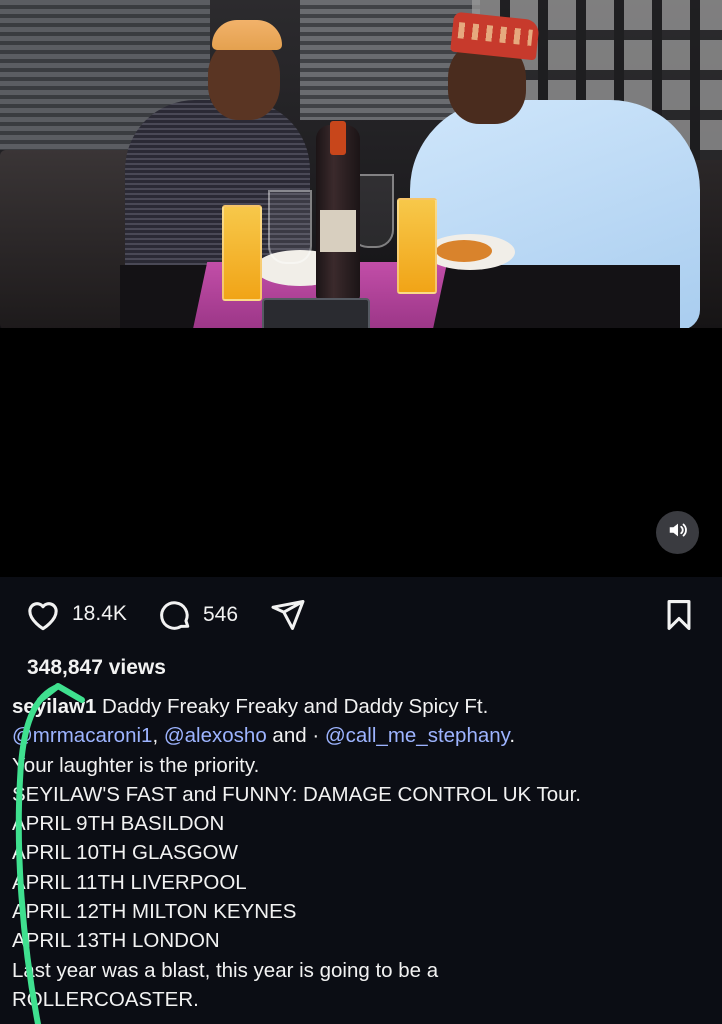  I want to click on mention-link: @alexosho, so click(215, 735).